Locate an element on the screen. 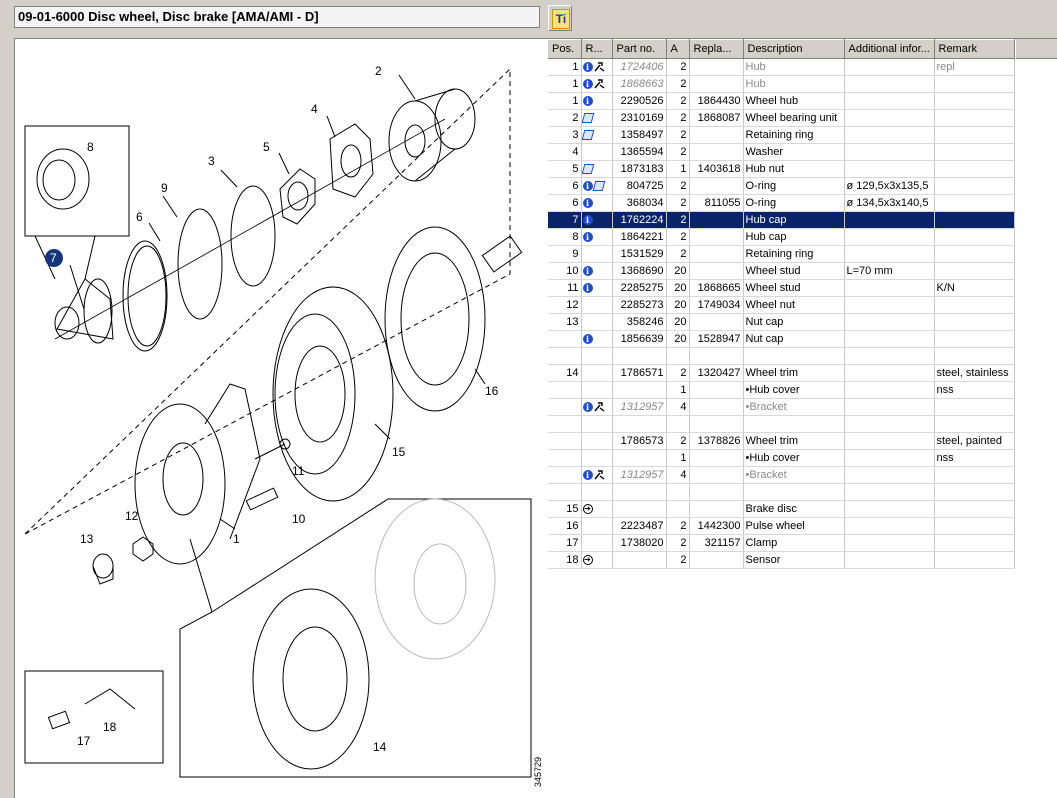  callout-7: 7 is located at coordinates (53, 258).